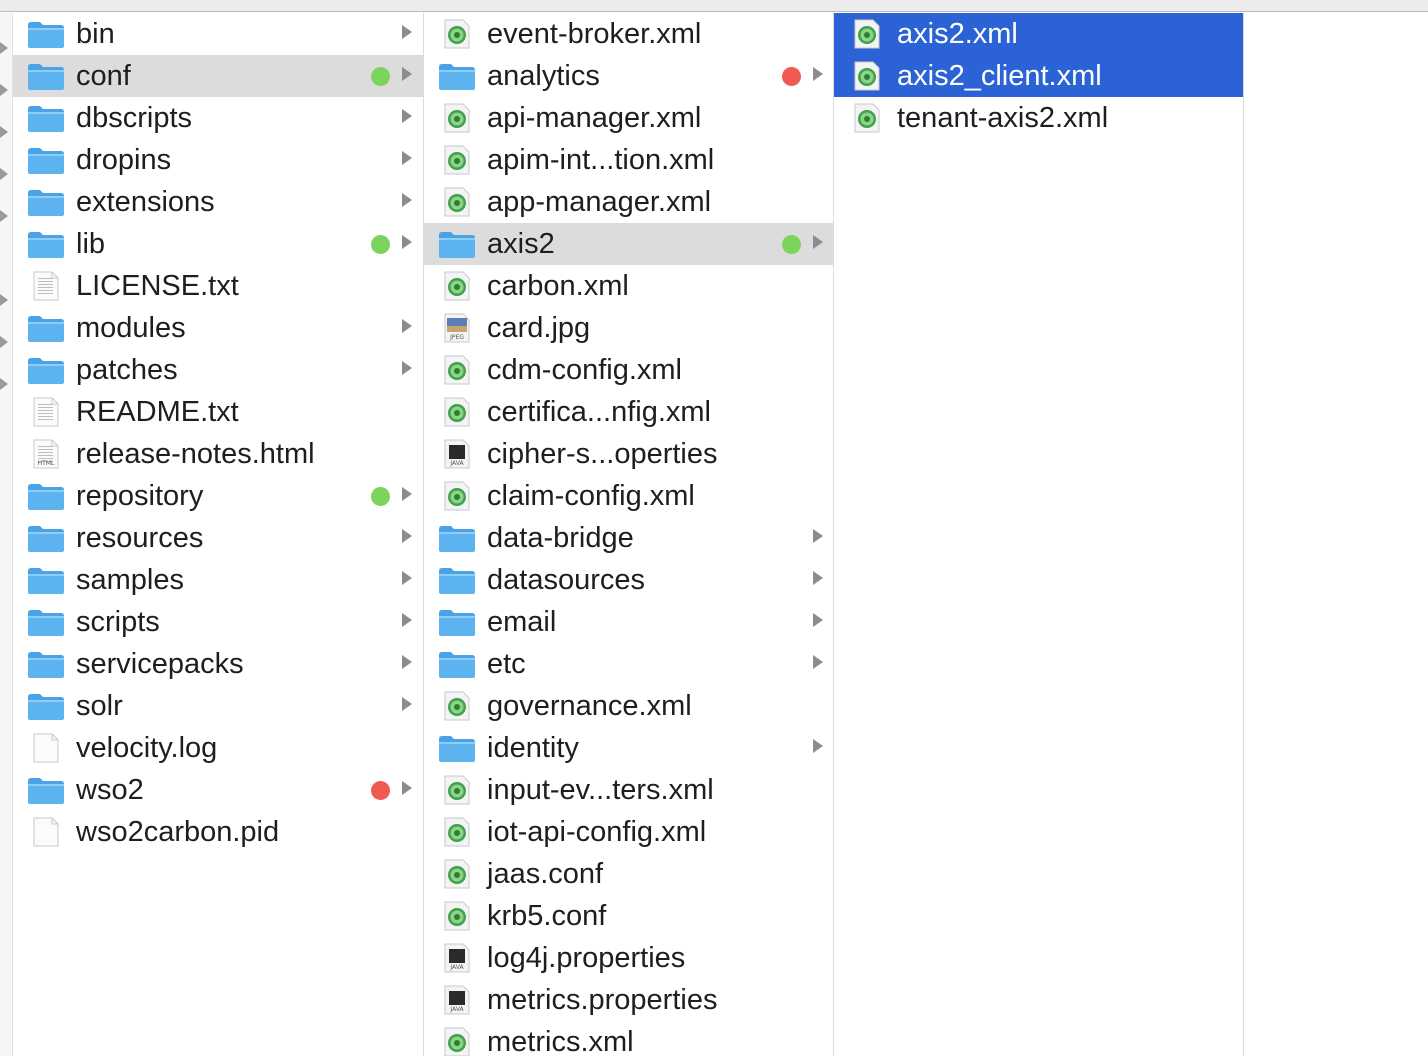 The image size is (1428, 1056). Describe the element at coordinates (628, 1000) in the screenshot. I see `file-row: JAVA metrics.properties` at that location.